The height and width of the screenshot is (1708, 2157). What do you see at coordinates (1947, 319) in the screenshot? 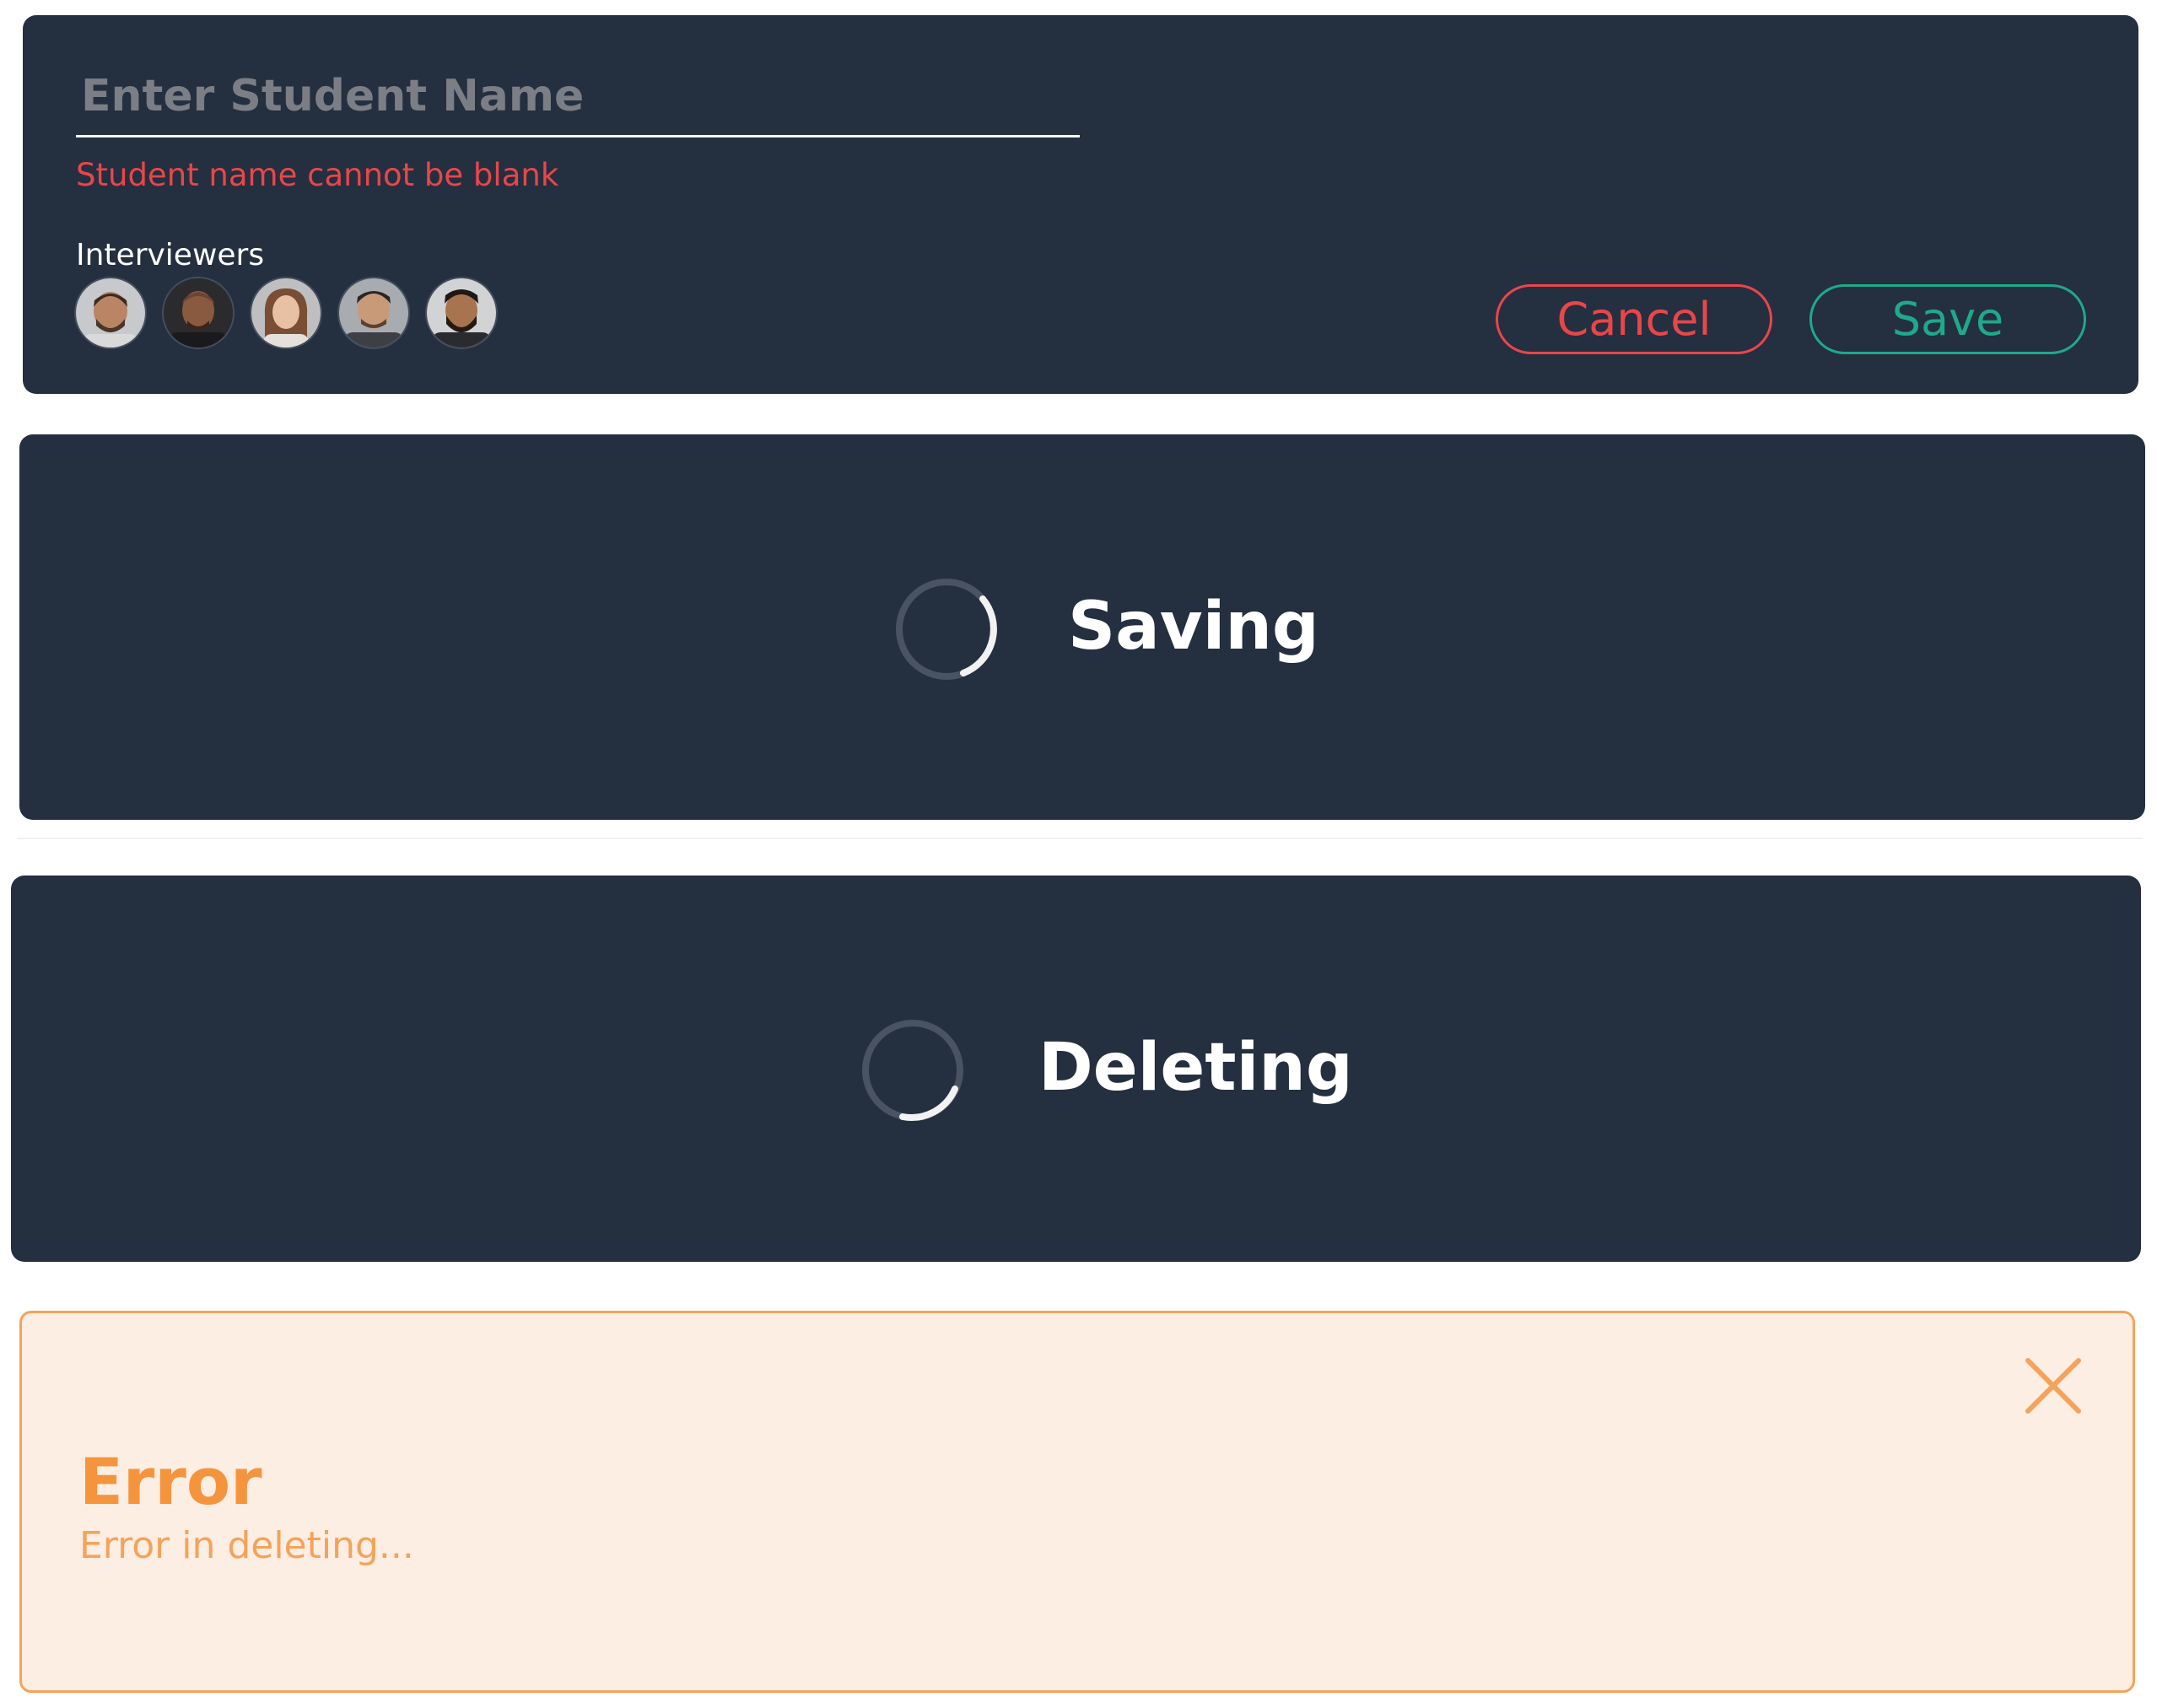
I see `save-button: Save` at bounding box center [1947, 319].